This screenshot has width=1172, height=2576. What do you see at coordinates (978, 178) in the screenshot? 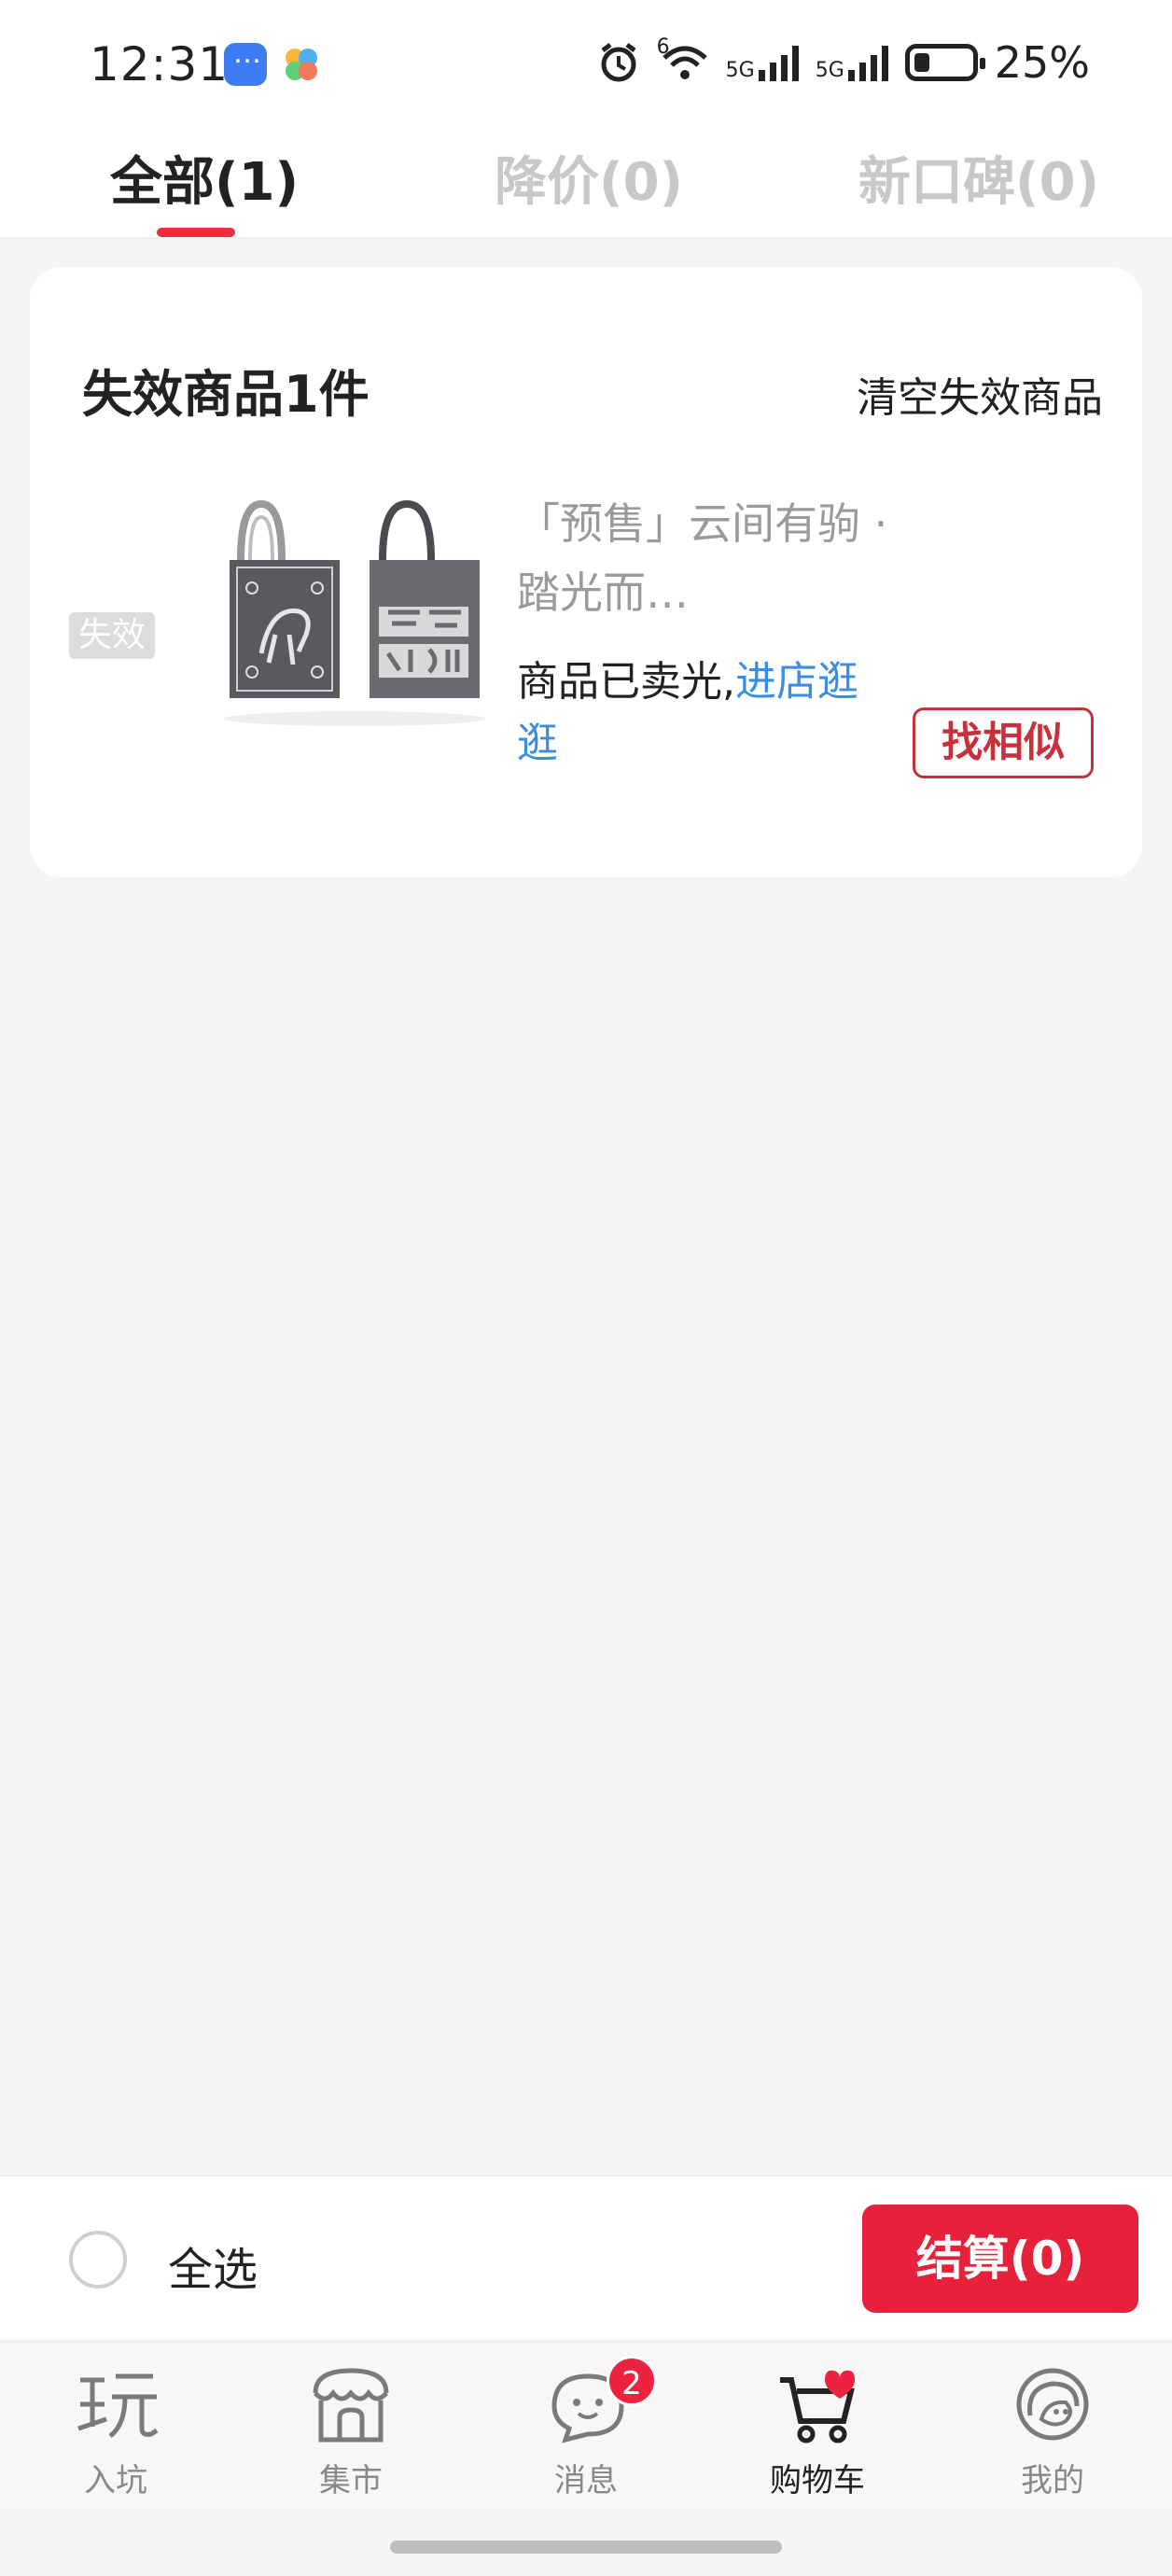
I see `tab-new-reviews: 新口碑(0)` at bounding box center [978, 178].